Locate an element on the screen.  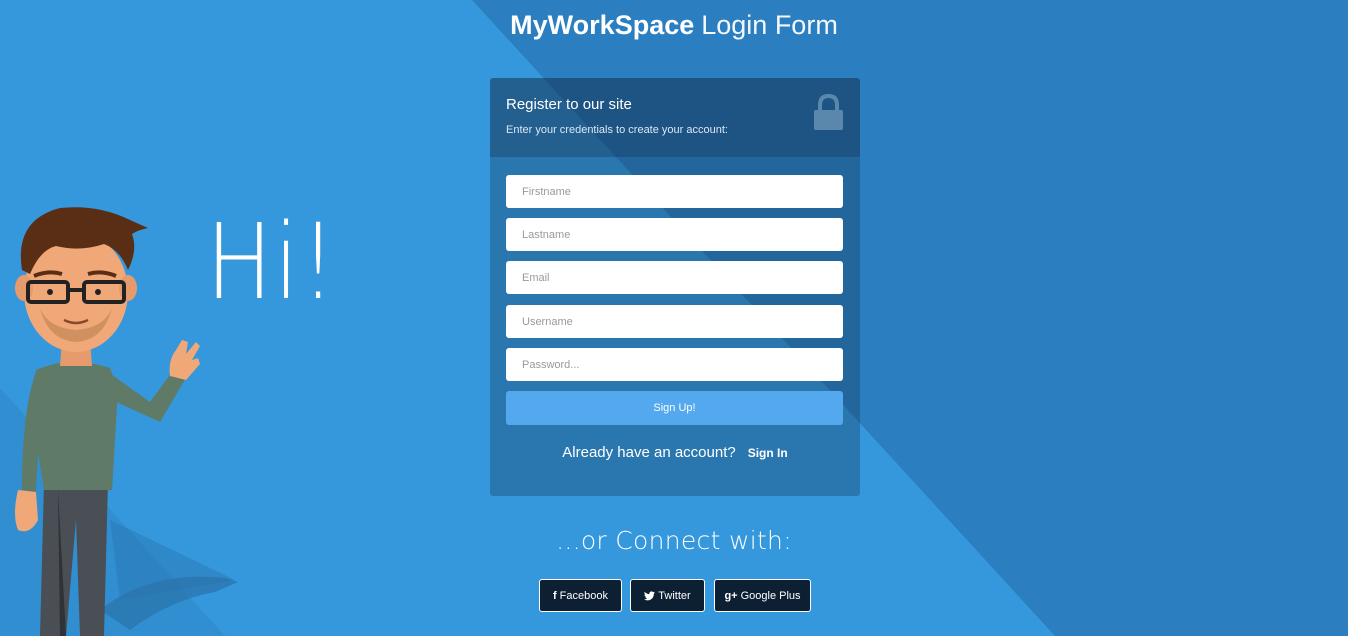
account-prompt: Already have an account? is located at coordinates (649, 452).